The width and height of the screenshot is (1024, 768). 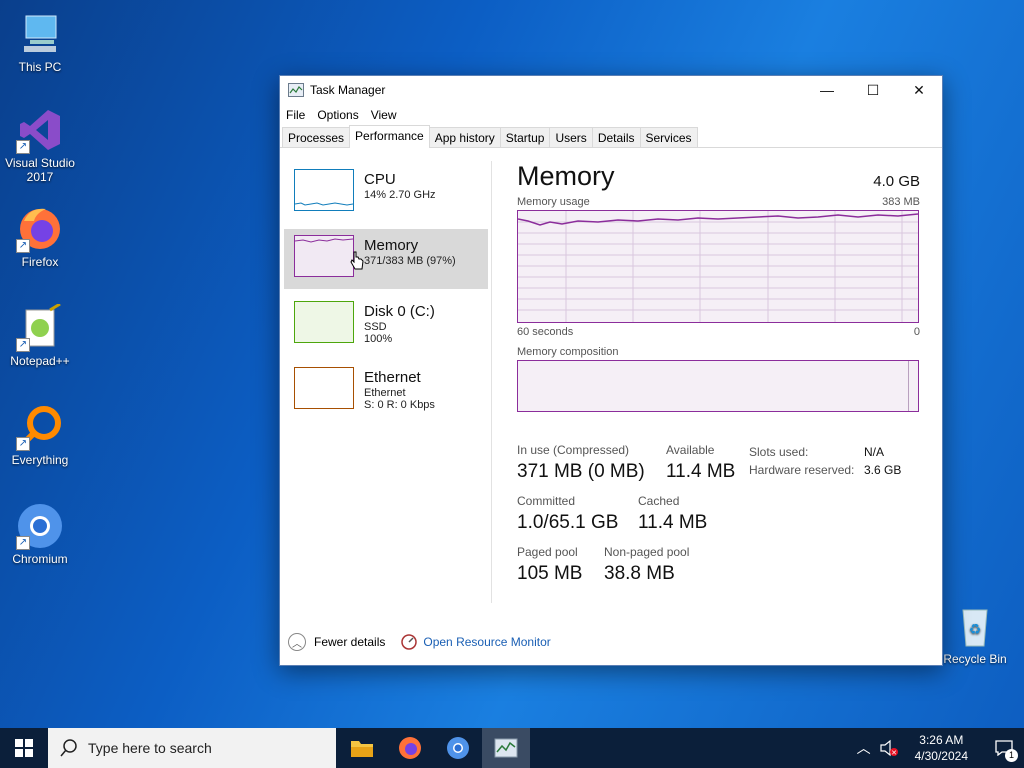 What do you see at coordinates (566, 176) in the screenshot?
I see `memory-title: Memory` at bounding box center [566, 176].